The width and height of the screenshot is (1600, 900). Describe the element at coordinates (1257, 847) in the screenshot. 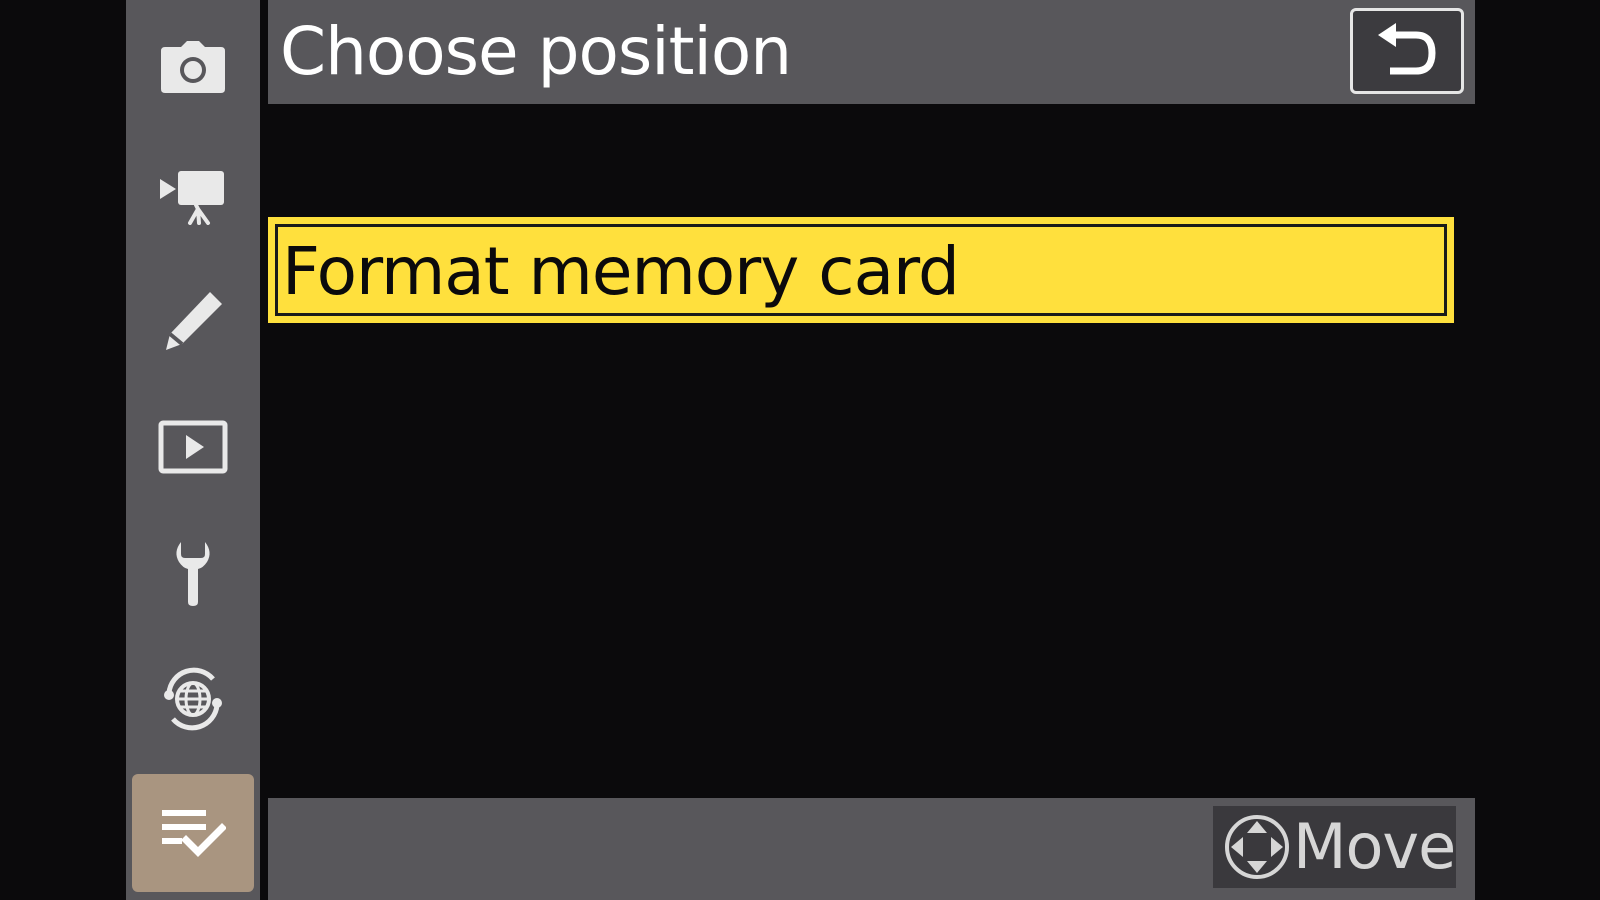

I see `multi-selector-icon` at that location.